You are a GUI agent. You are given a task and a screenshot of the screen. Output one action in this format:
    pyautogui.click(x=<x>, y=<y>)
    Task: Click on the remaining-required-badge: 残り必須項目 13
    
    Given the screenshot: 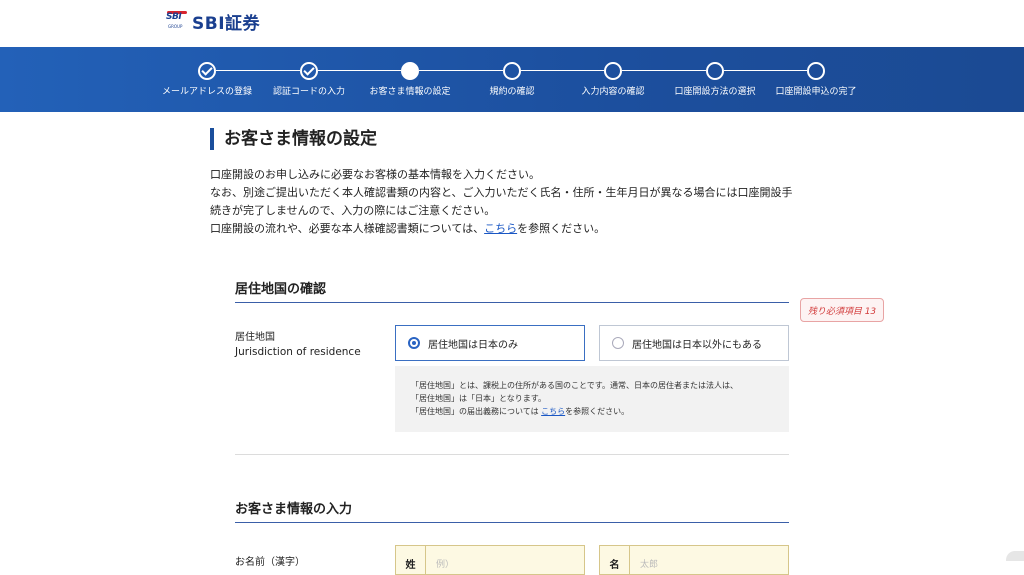 What is the action you would take?
    pyautogui.click(x=842, y=310)
    